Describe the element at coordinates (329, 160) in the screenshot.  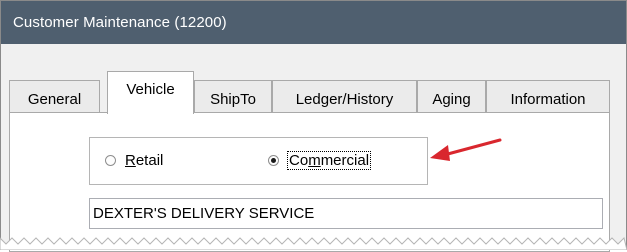
I see `commercial-radio-label: Commercial` at that location.